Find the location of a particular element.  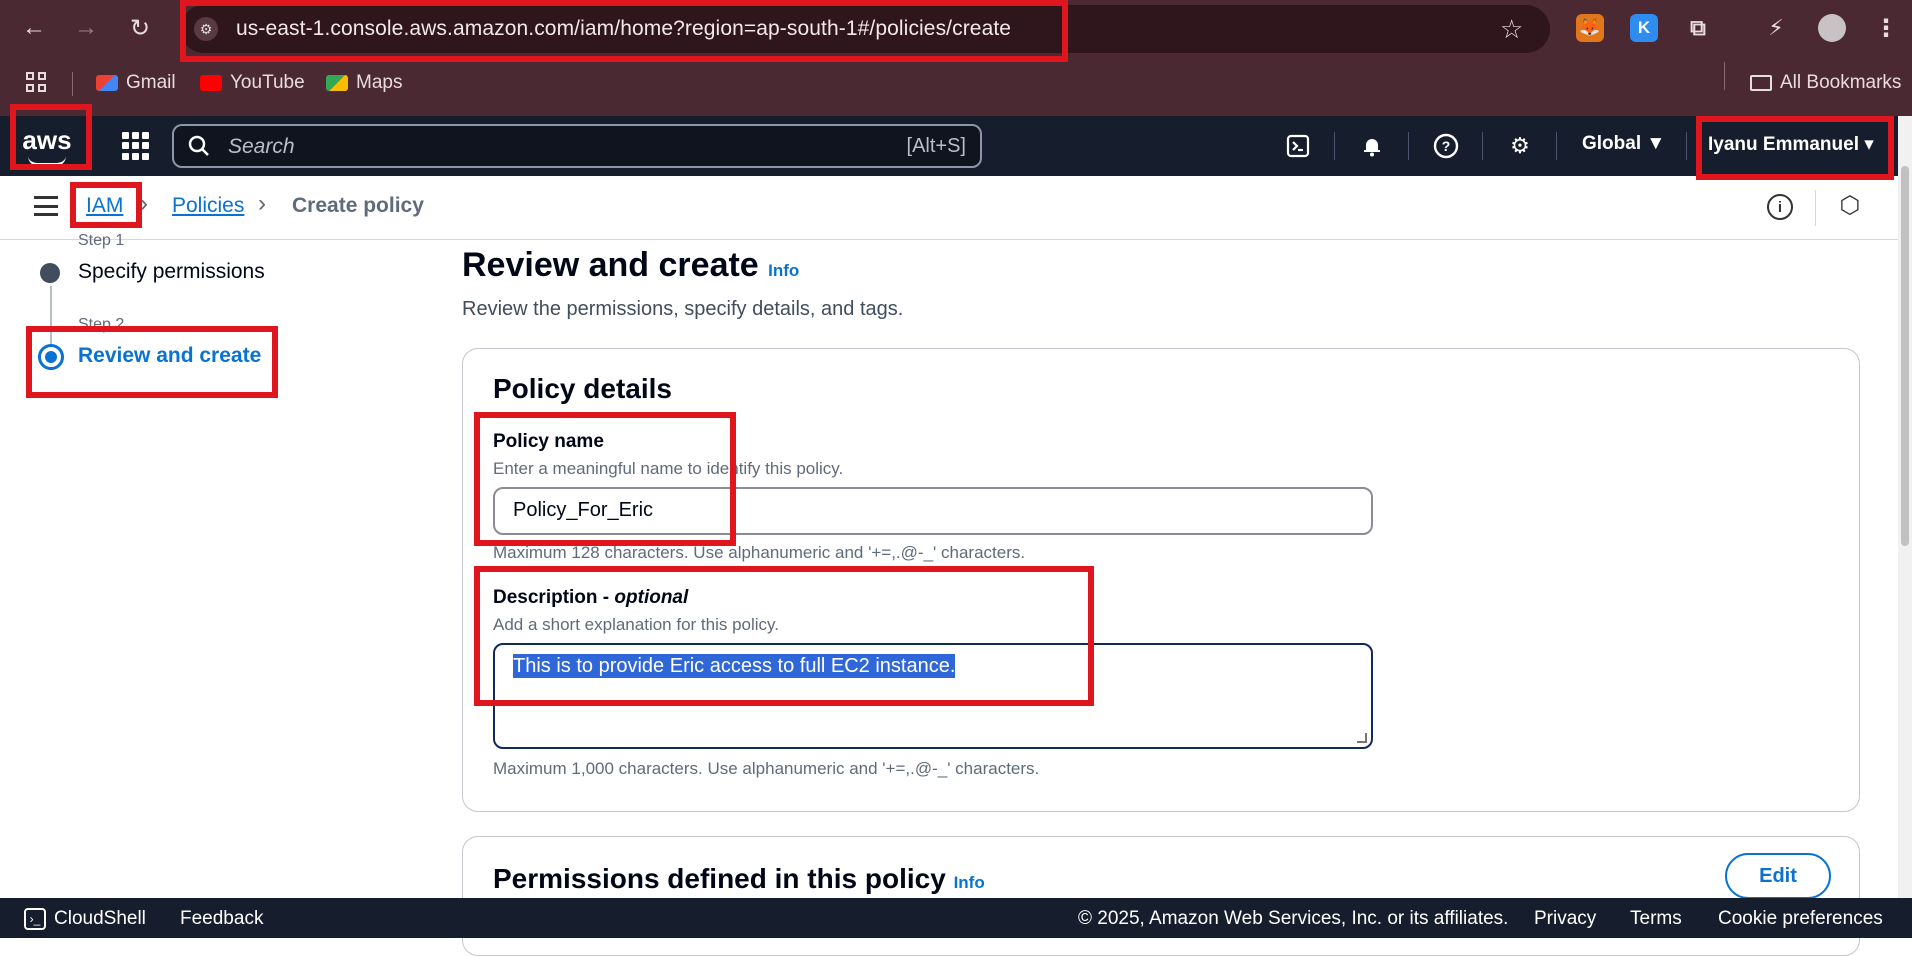

all-bookmarks: All Bookmarks is located at coordinates (1825, 83).